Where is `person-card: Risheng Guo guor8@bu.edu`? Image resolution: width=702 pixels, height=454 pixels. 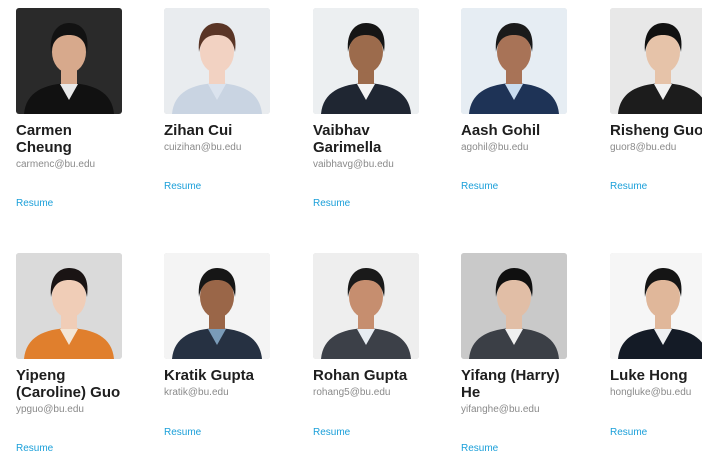 person-card: Risheng Guo guor8@bu.edu is located at coordinates (656, 81).